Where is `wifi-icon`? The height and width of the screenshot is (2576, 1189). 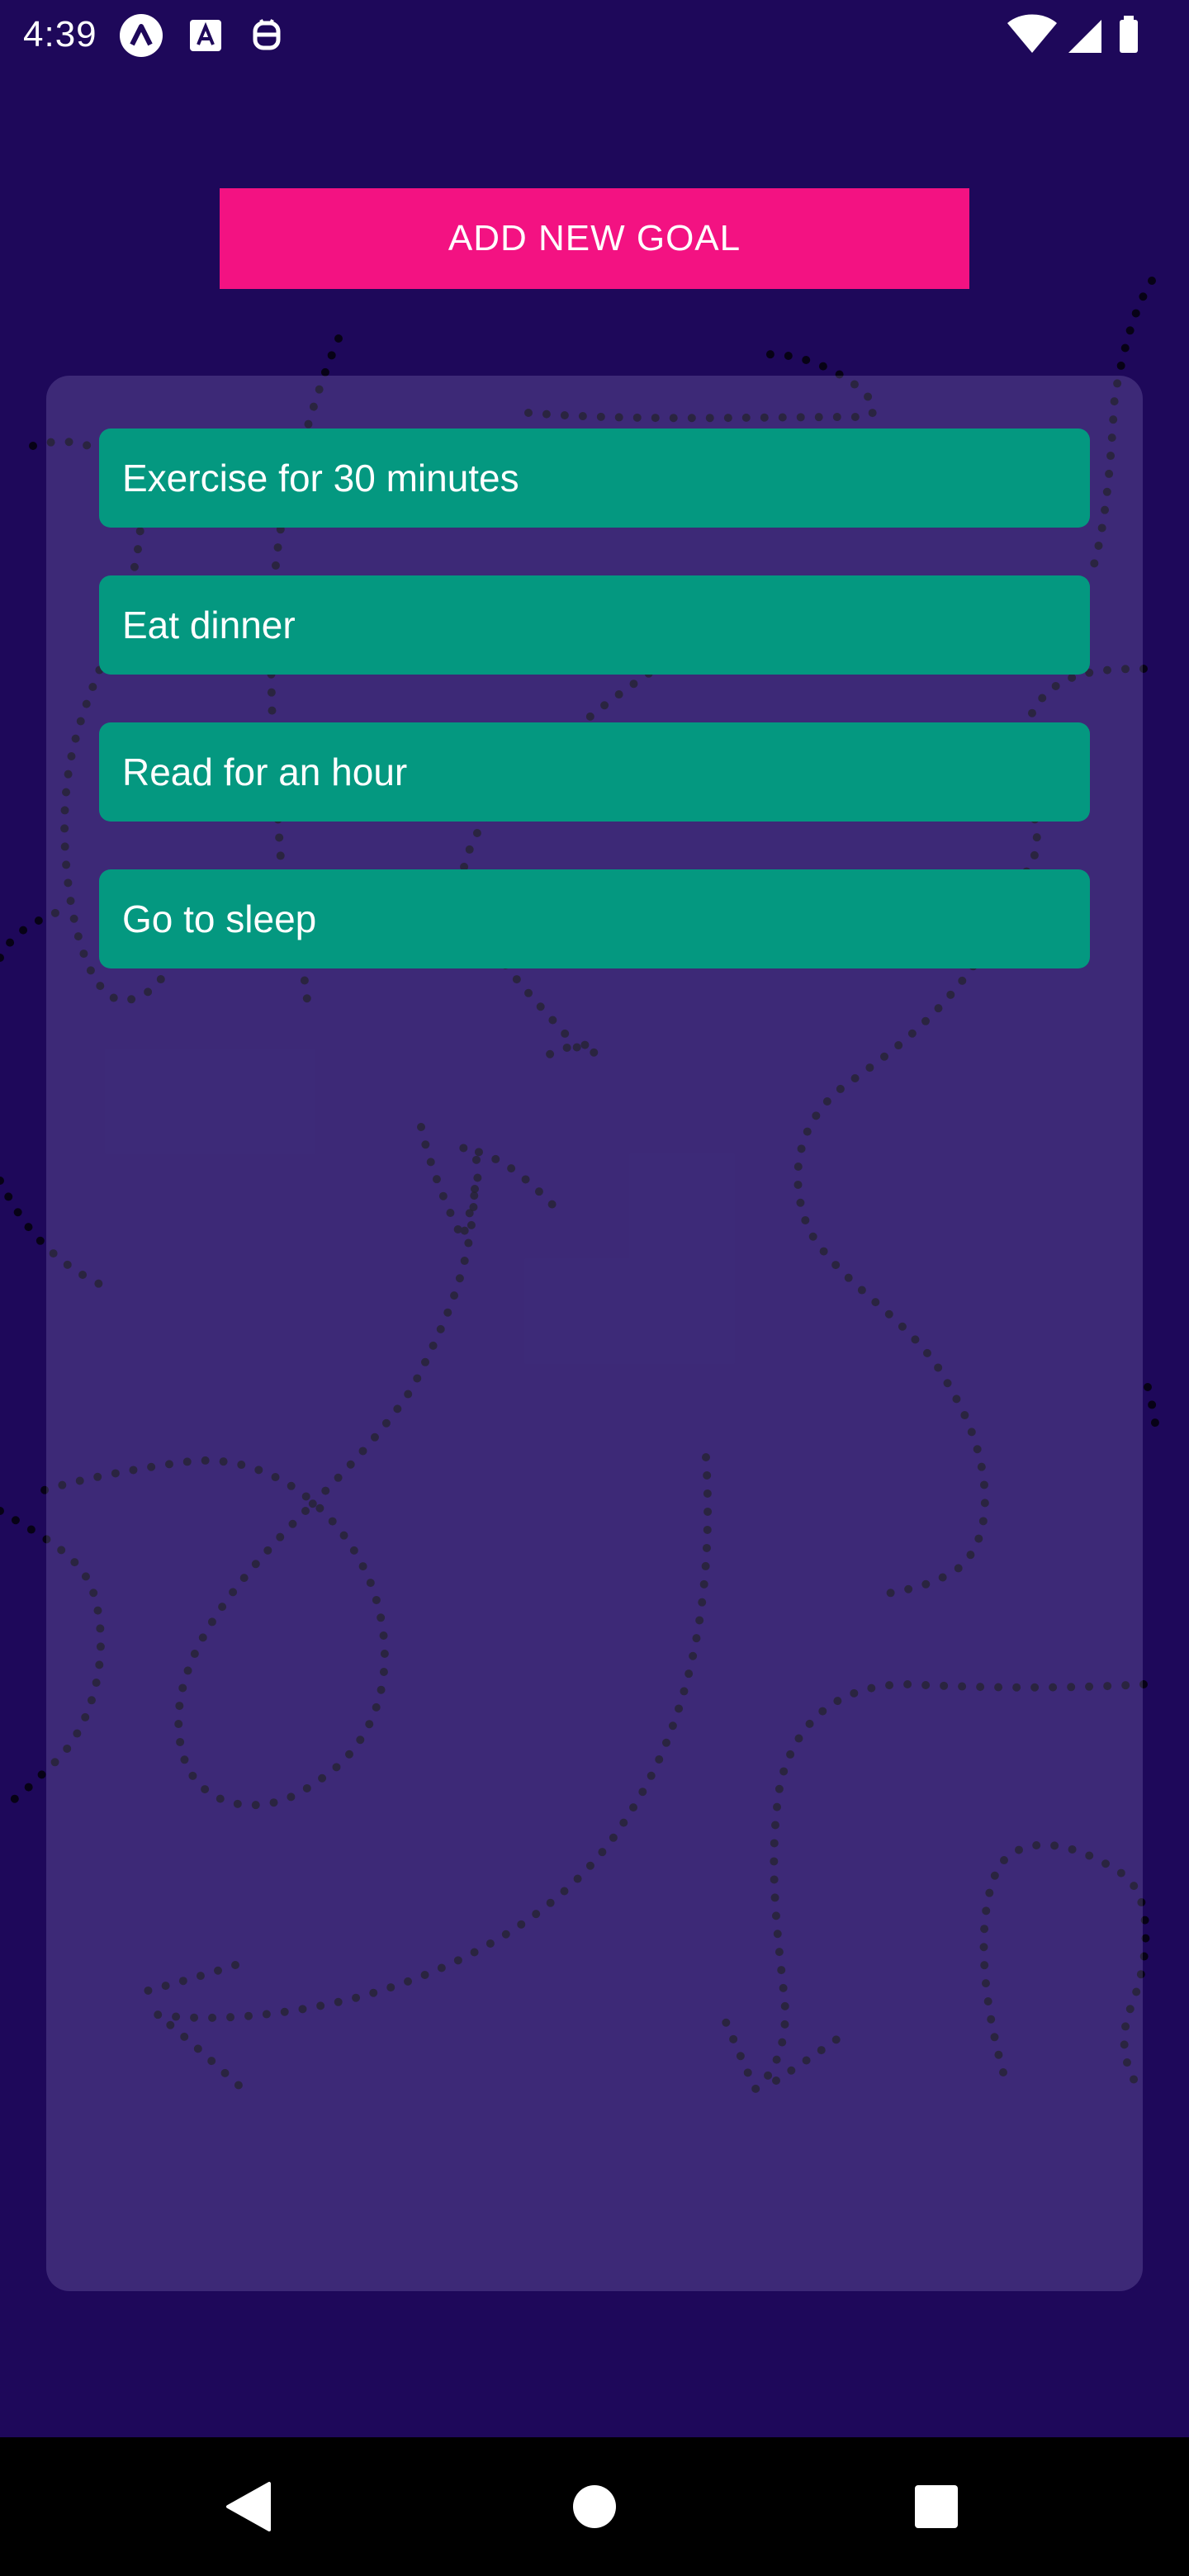
wifi-icon is located at coordinates (1032, 33).